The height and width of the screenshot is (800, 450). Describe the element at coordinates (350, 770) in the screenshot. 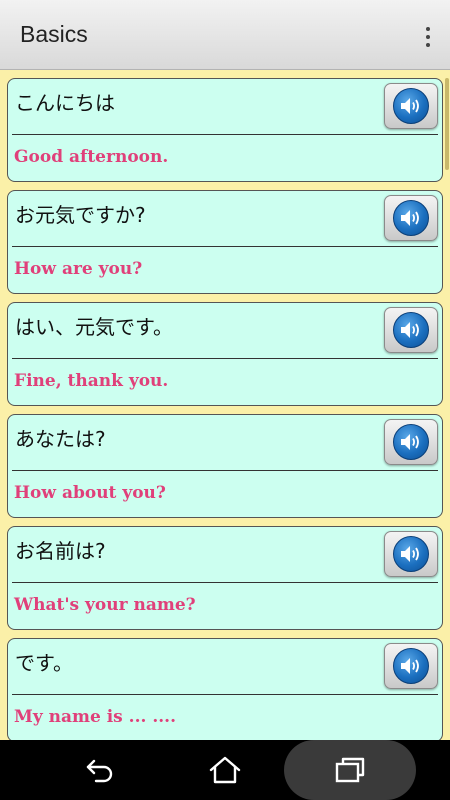

I see `recents-icon` at that location.